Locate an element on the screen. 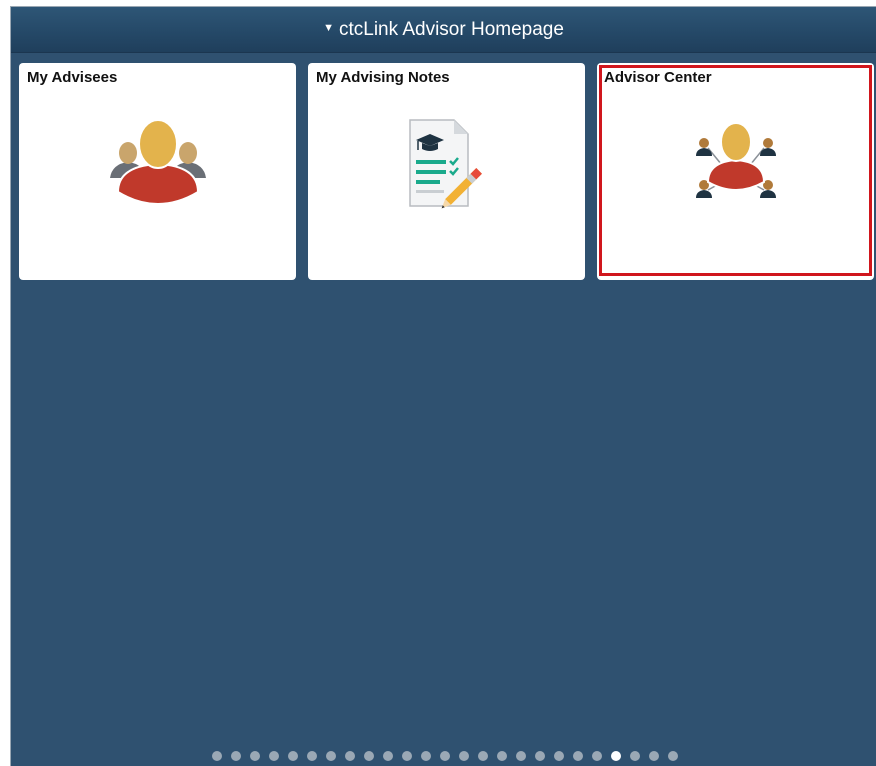 This screenshot has height=766, width=876. advisees-icon is located at coordinates (157, 163).